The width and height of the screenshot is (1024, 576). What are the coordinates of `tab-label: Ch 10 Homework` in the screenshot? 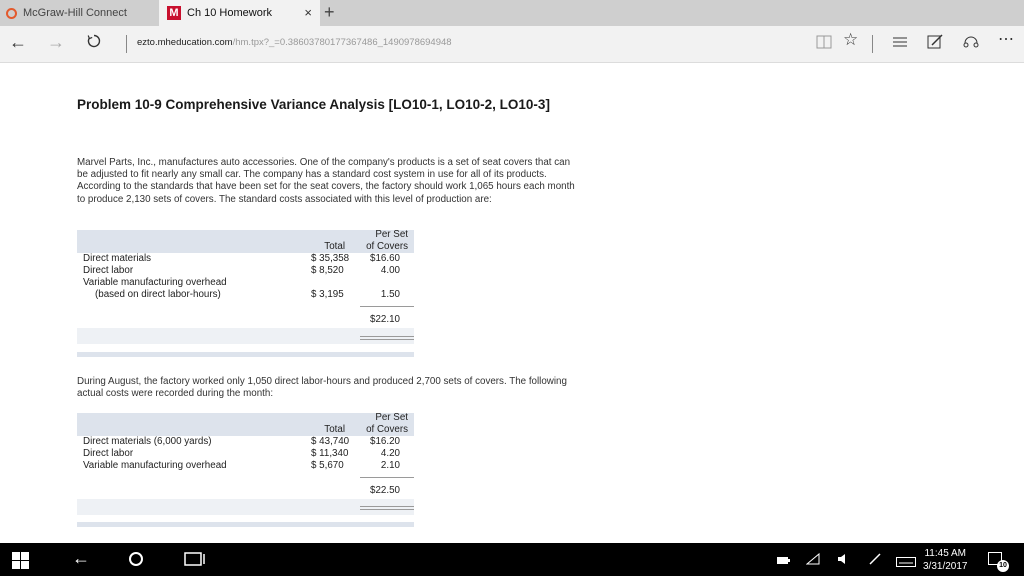 It's located at (229, 13).